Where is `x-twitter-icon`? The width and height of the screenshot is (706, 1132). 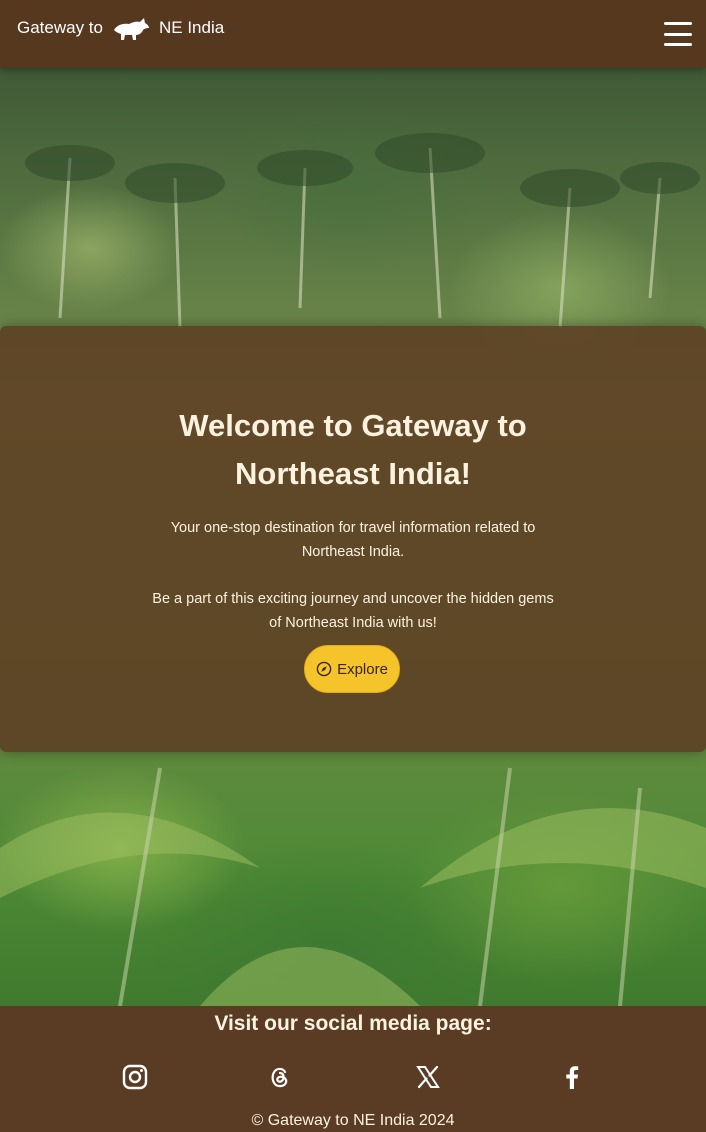
x-twitter-icon is located at coordinates (428, 1077).